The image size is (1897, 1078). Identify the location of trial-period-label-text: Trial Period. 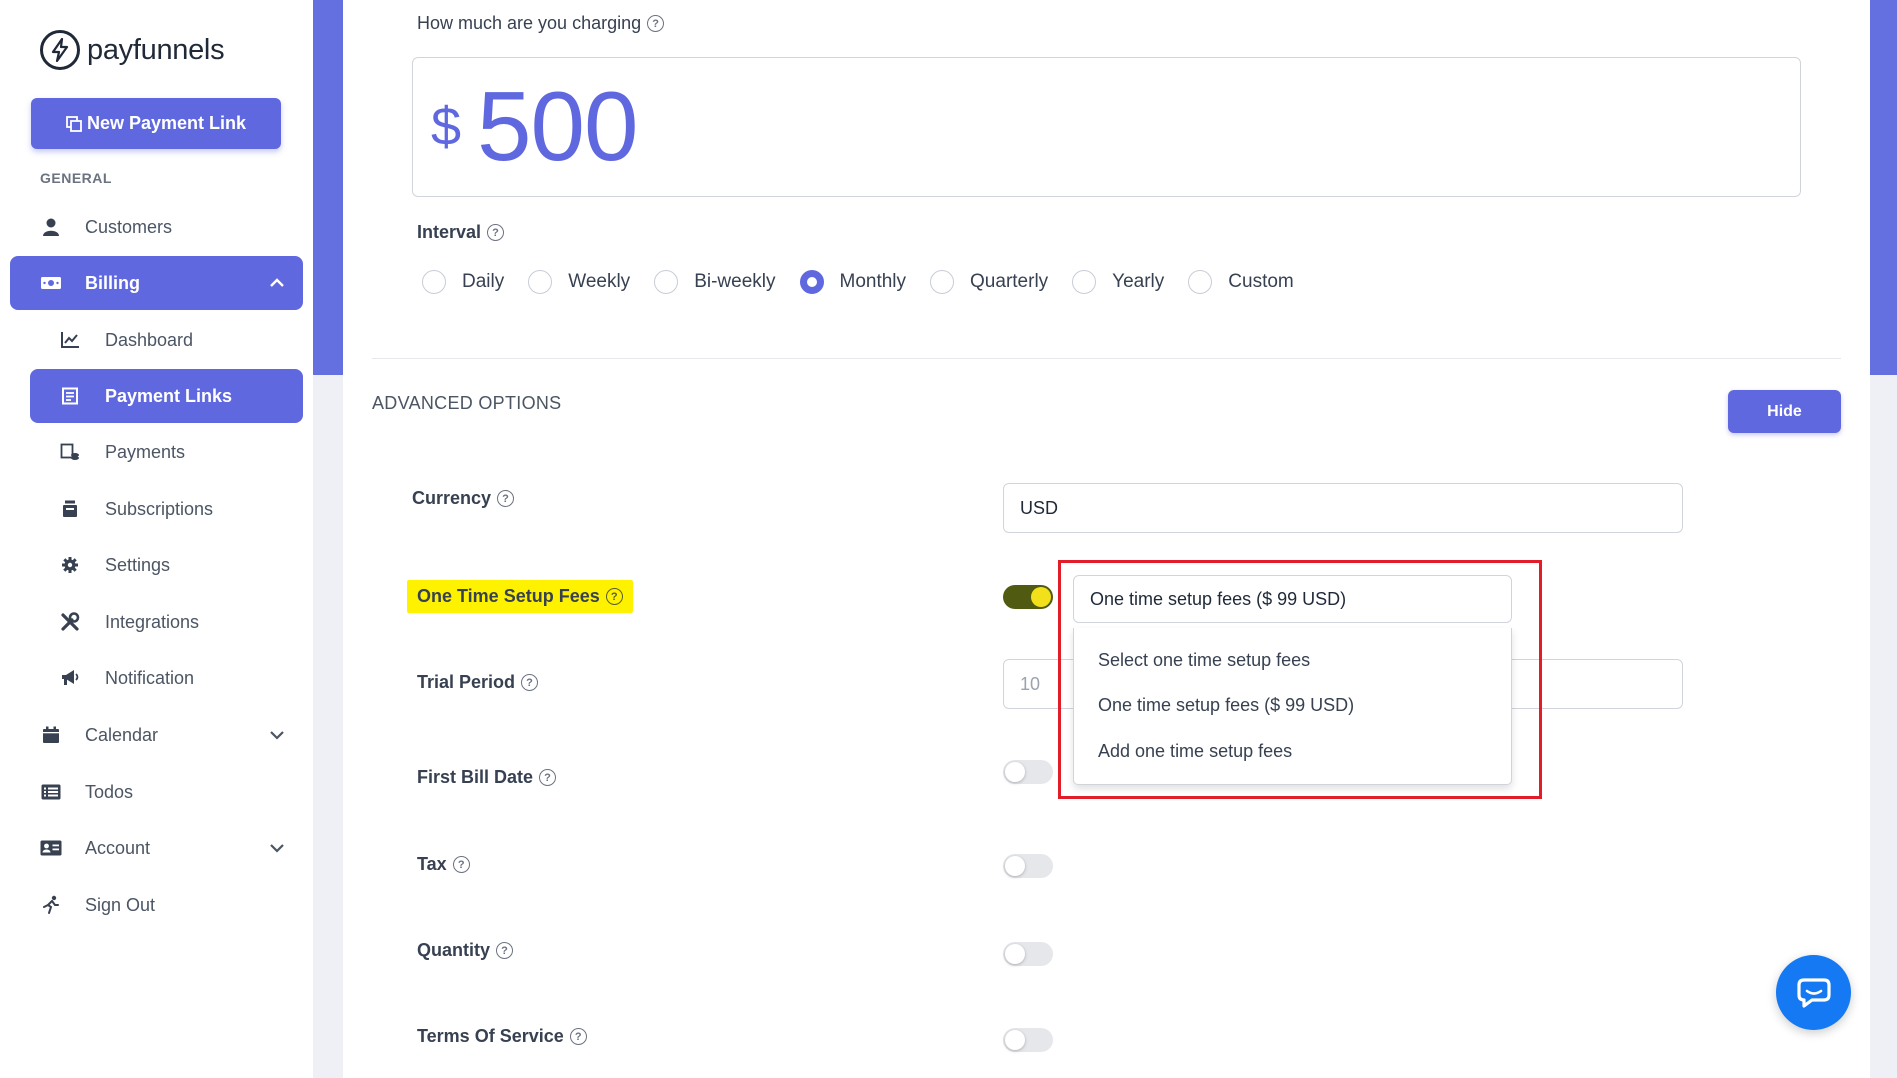
(466, 682).